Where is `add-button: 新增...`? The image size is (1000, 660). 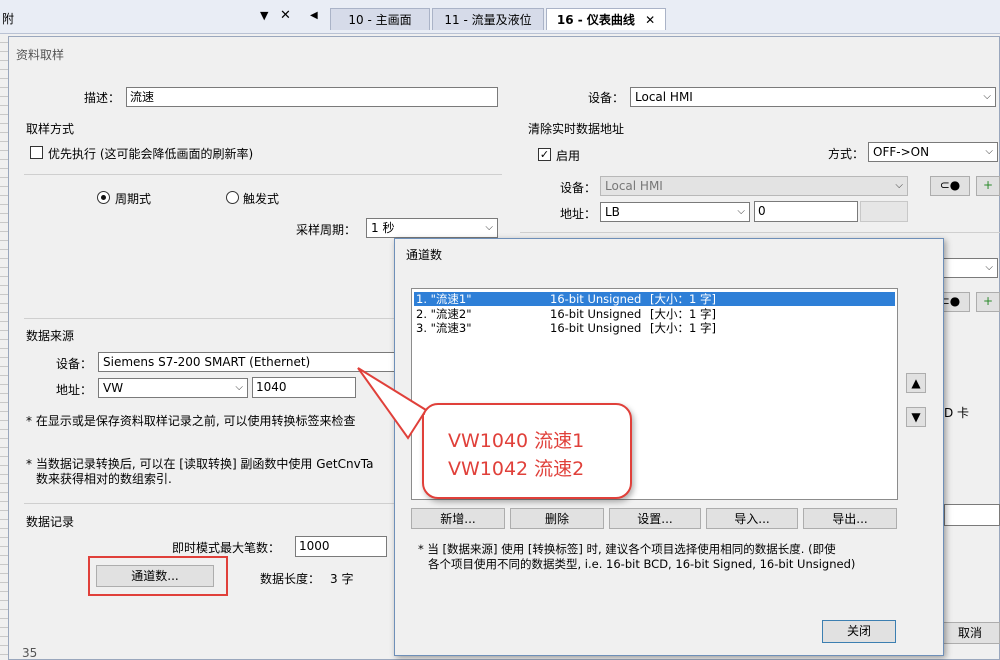
add-button: 新增... is located at coordinates (458, 518).